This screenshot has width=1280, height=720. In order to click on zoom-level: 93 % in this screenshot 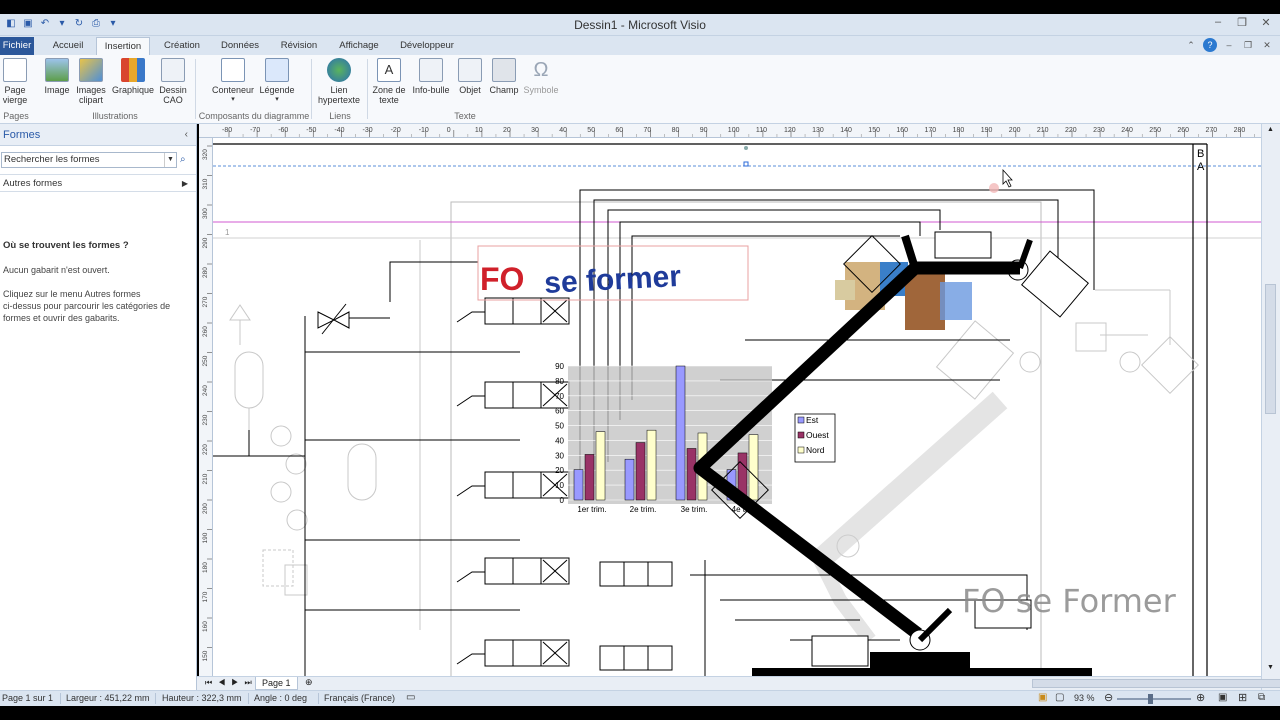, I will do `click(1084, 698)`.